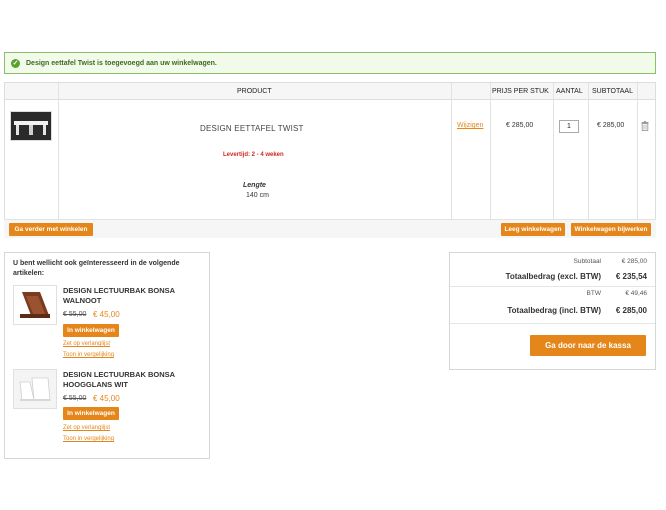 The width and height of the screenshot is (666, 510). Describe the element at coordinates (257, 195) in the screenshot. I see `option-value: 140 cm` at that location.